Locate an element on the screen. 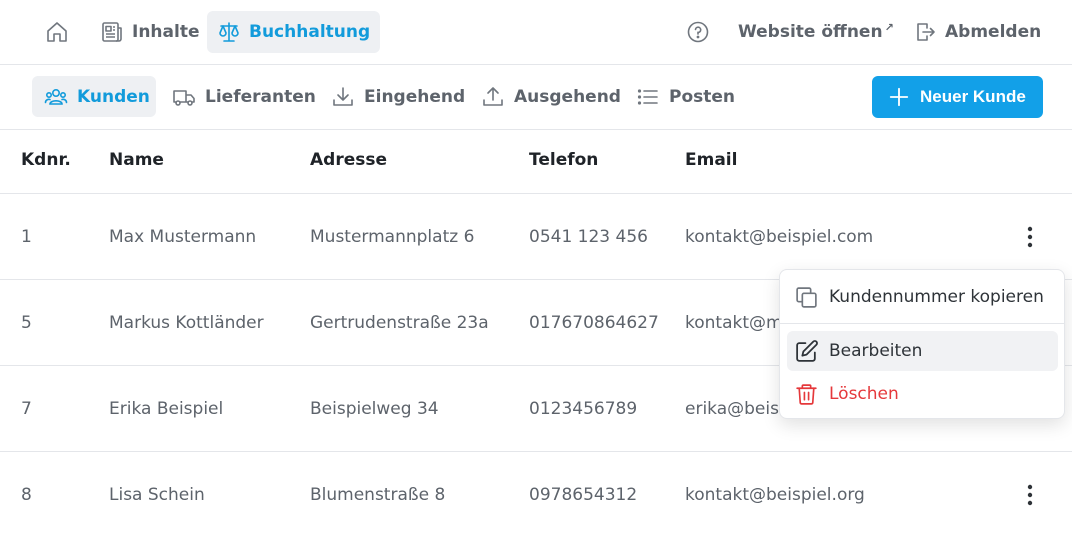 The height and width of the screenshot is (538, 1072). edit-icon is located at coordinates (807, 350).